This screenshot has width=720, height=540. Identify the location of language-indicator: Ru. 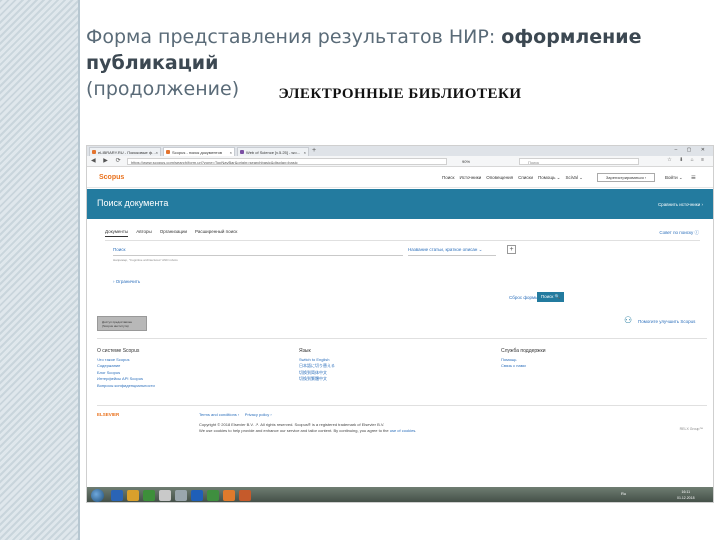
(623, 493).